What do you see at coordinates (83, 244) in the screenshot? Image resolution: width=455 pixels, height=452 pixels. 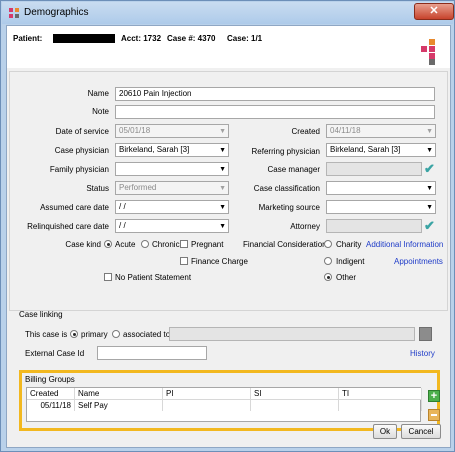 I see `case-kind-label: Case kind` at bounding box center [83, 244].